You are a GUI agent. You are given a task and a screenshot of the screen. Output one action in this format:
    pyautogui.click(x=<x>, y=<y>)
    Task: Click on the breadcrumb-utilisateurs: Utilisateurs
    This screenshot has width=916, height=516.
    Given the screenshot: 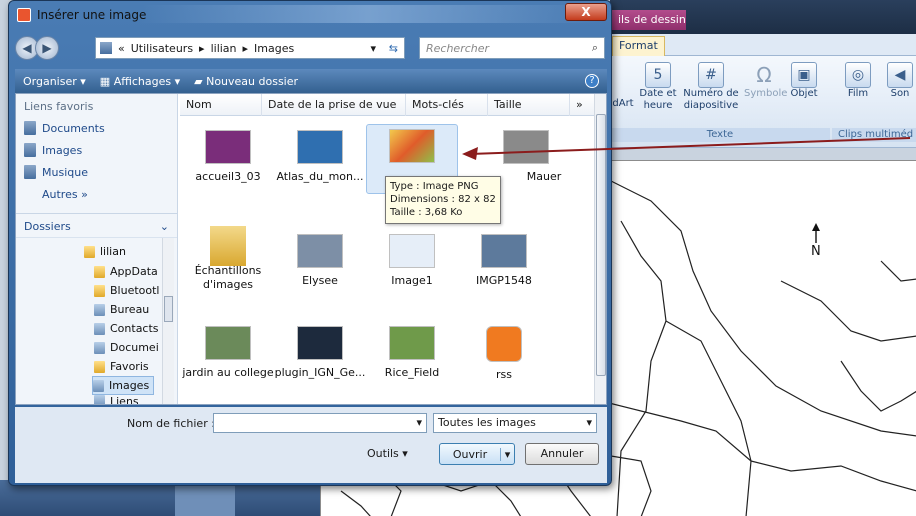 What is the action you would take?
    pyautogui.click(x=162, y=48)
    